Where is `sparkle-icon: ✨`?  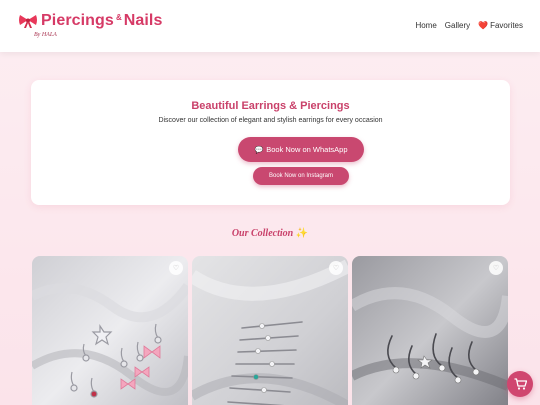
sparkle-icon: ✨ is located at coordinates (302, 233).